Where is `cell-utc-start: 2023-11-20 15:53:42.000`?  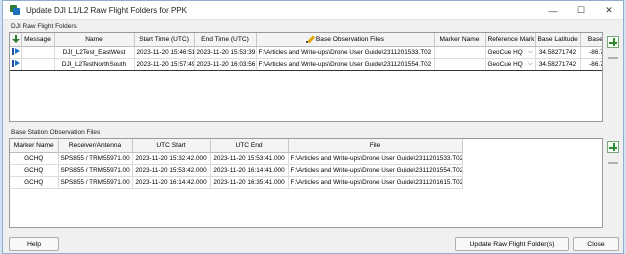 cell-utc-start: 2023-11-20 15:53:42.000 is located at coordinates (171, 170).